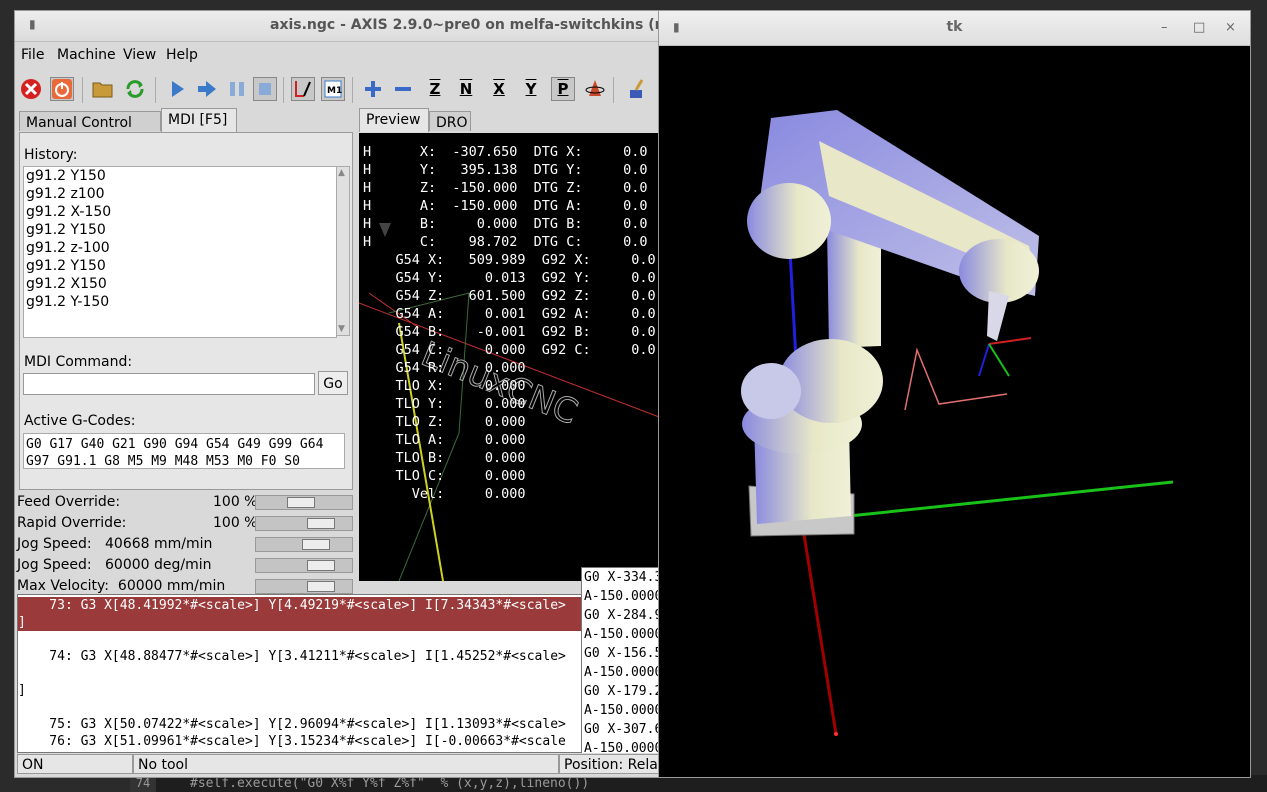 The image size is (1267, 792). What do you see at coordinates (304, 565) in the screenshot?
I see `jog-speed-angular-slider` at bounding box center [304, 565].